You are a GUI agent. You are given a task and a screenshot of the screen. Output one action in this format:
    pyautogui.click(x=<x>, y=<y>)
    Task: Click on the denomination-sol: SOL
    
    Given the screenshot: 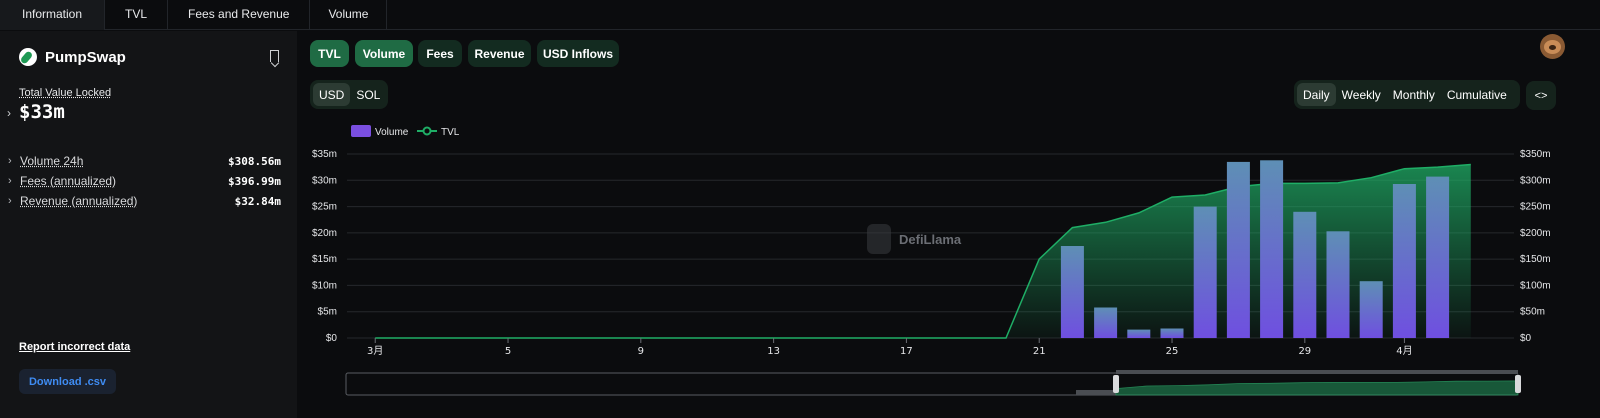 What is the action you would take?
    pyautogui.click(x=368, y=94)
    